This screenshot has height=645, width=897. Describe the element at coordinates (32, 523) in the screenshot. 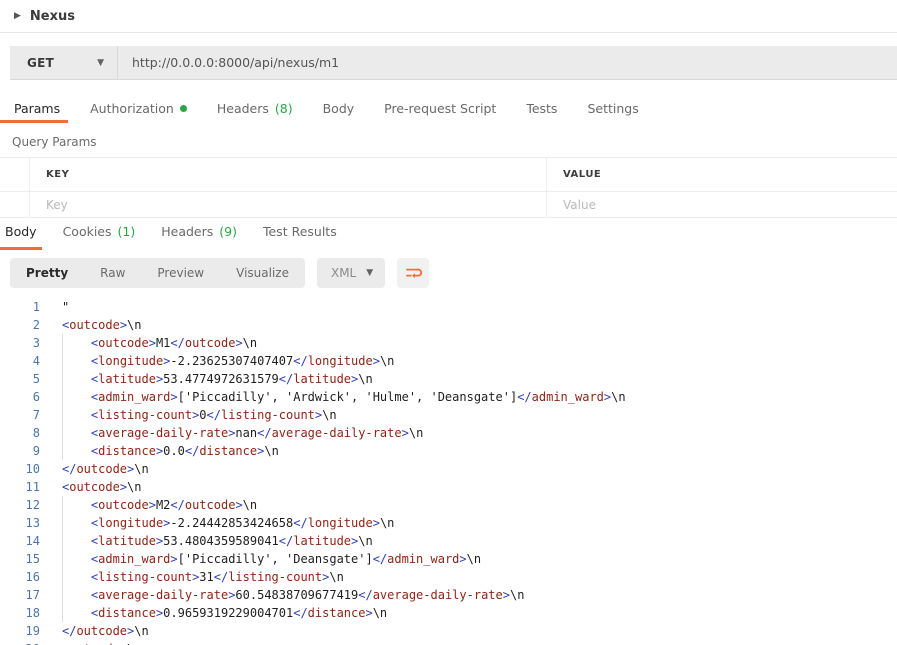

I see `line-number: 13` at that location.